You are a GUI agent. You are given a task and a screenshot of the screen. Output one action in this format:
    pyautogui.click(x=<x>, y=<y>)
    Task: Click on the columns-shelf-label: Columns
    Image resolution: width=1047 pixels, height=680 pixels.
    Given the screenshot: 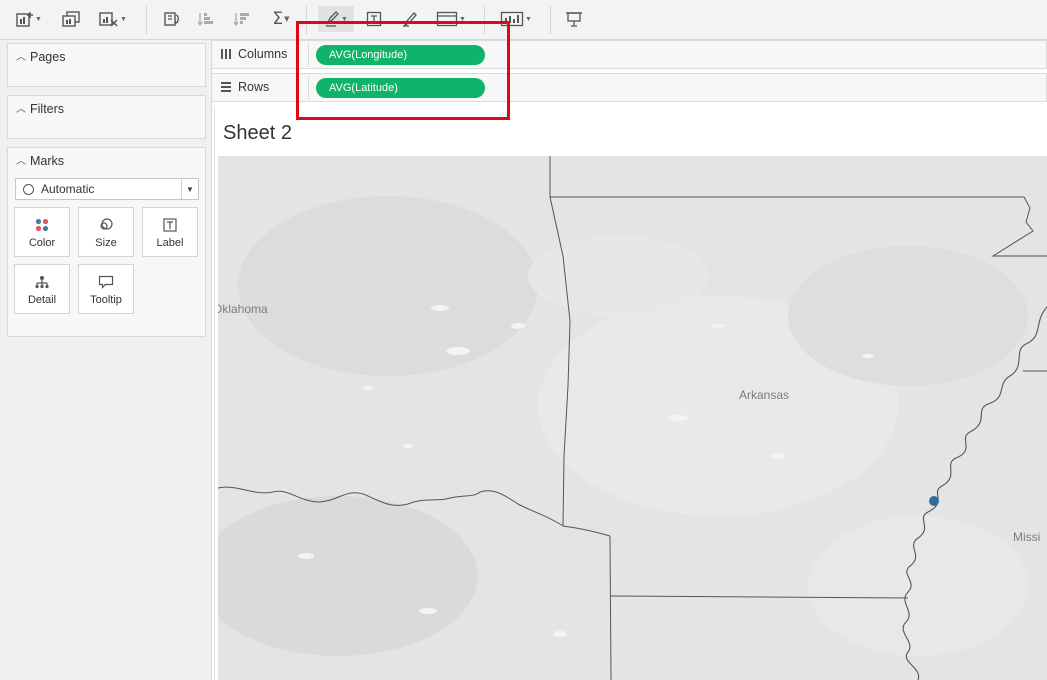 What is the action you would take?
    pyautogui.click(x=253, y=54)
    